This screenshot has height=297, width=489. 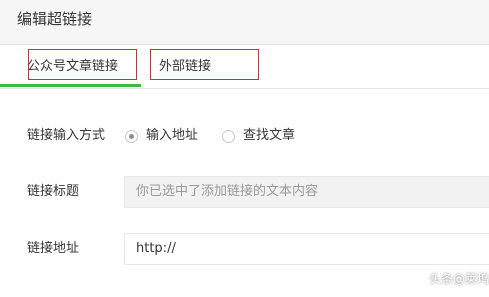 I want to click on watermark-text: 头条@莱坞, so click(x=459, y=278).